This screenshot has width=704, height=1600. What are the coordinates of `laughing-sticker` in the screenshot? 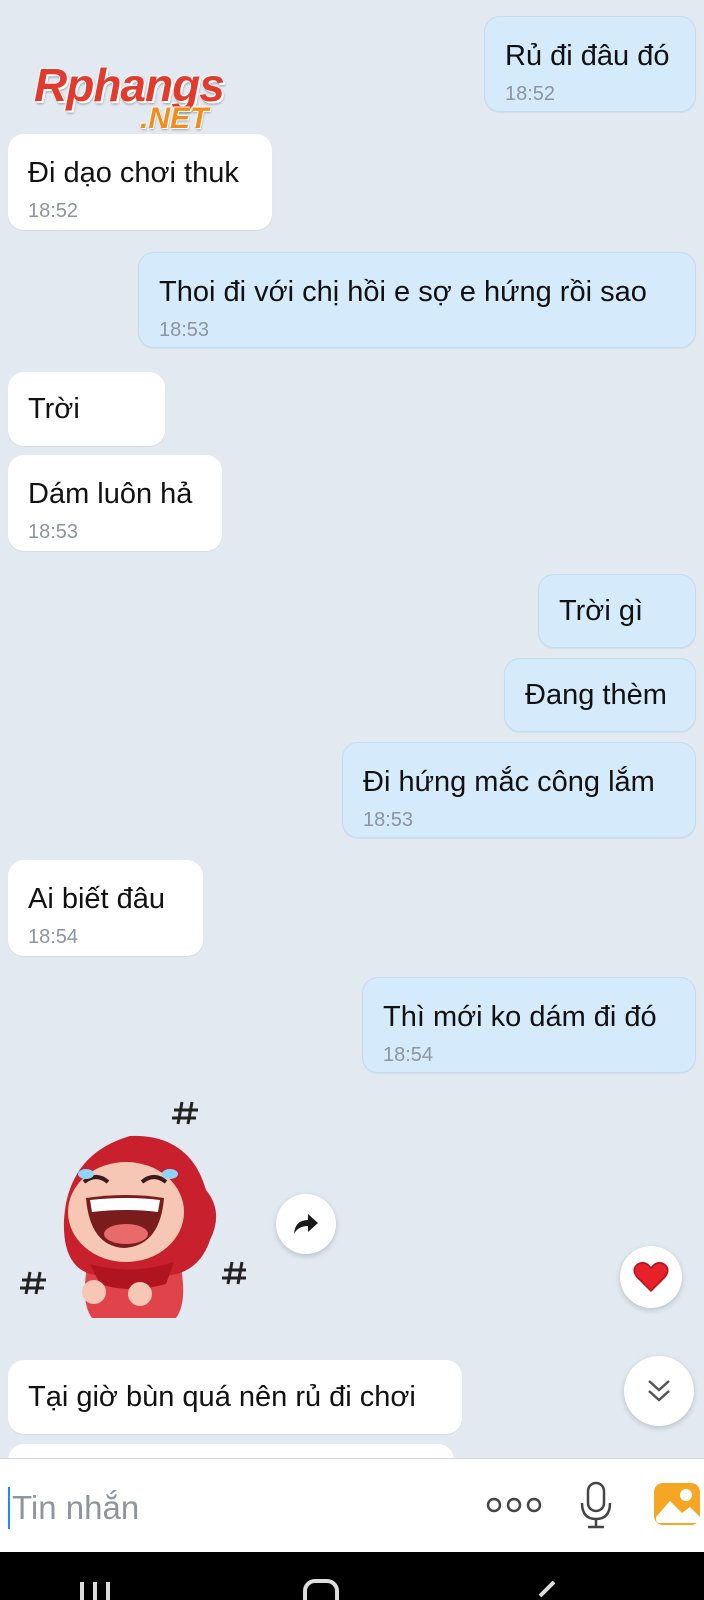 It's located at (130, 1200).